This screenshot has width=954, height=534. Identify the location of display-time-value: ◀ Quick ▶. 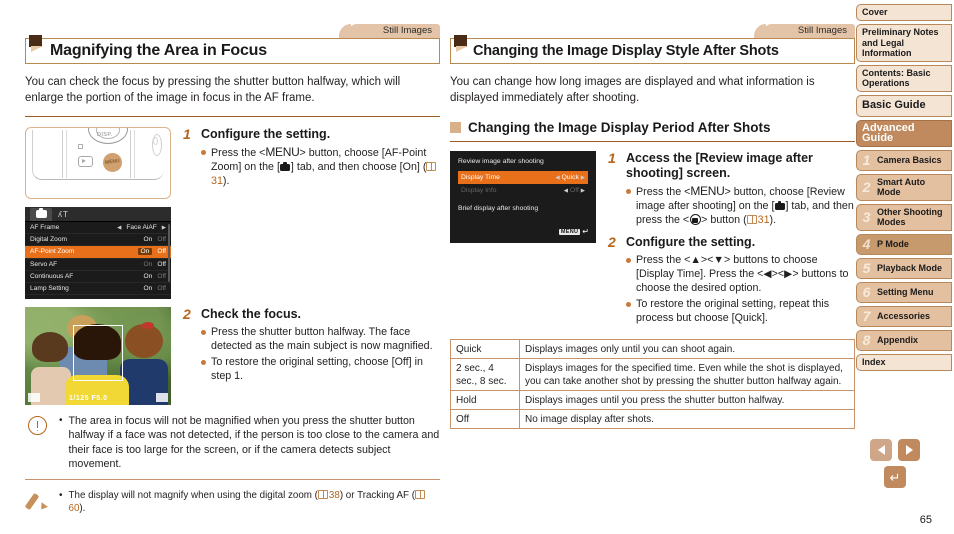
(570, 177).